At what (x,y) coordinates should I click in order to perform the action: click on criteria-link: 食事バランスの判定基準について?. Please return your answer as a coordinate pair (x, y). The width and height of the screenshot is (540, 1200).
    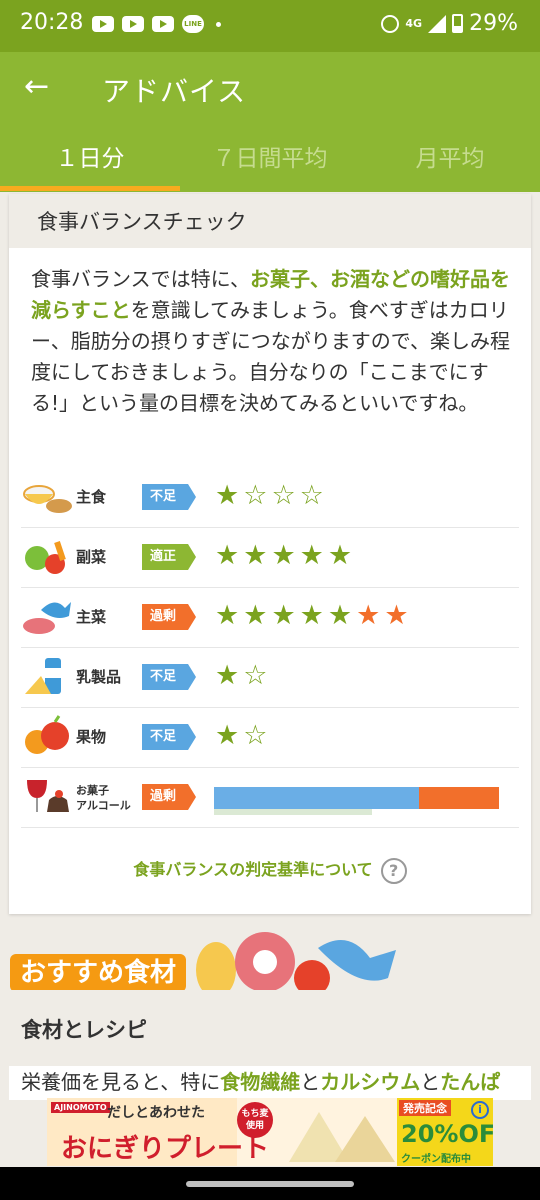
    Looking at the image, I should click on (270, 870).